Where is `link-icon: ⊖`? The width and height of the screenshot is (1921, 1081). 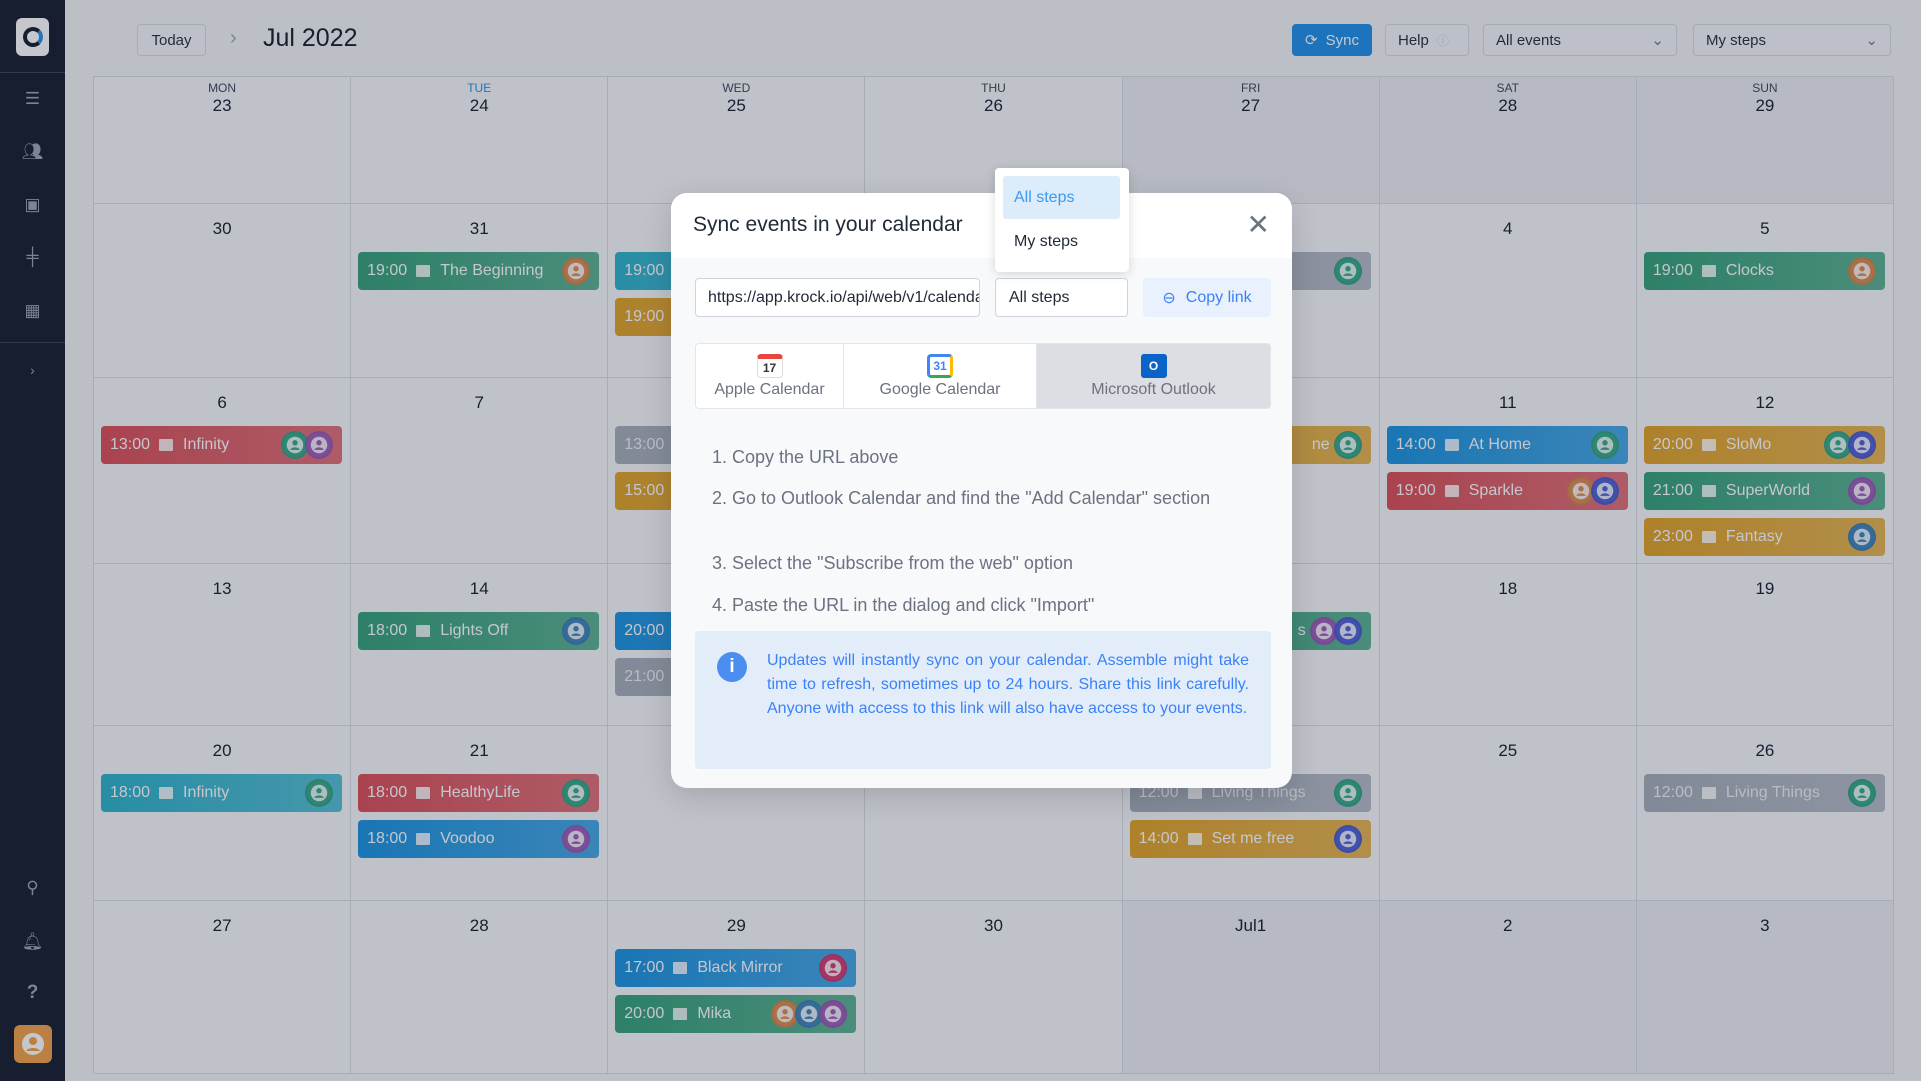 link-icon: ⊖ is located at coordinates (1169, 298).